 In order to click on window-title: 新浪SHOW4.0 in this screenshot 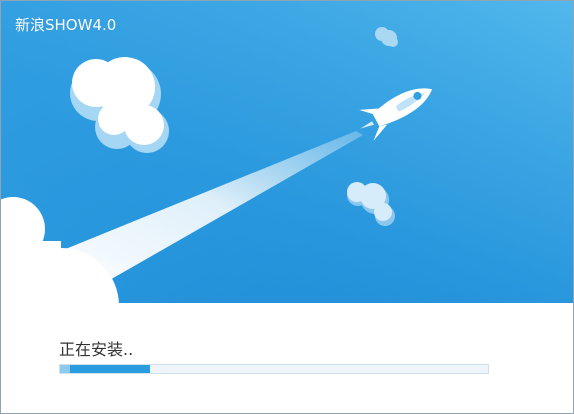, I will do `click(66, 25)`.